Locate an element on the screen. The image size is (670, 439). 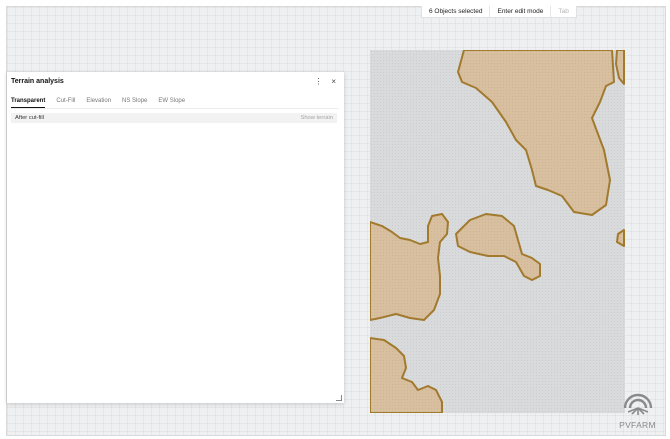
tab-ew-slope: EW Slope is located at coordinates (171, 102).